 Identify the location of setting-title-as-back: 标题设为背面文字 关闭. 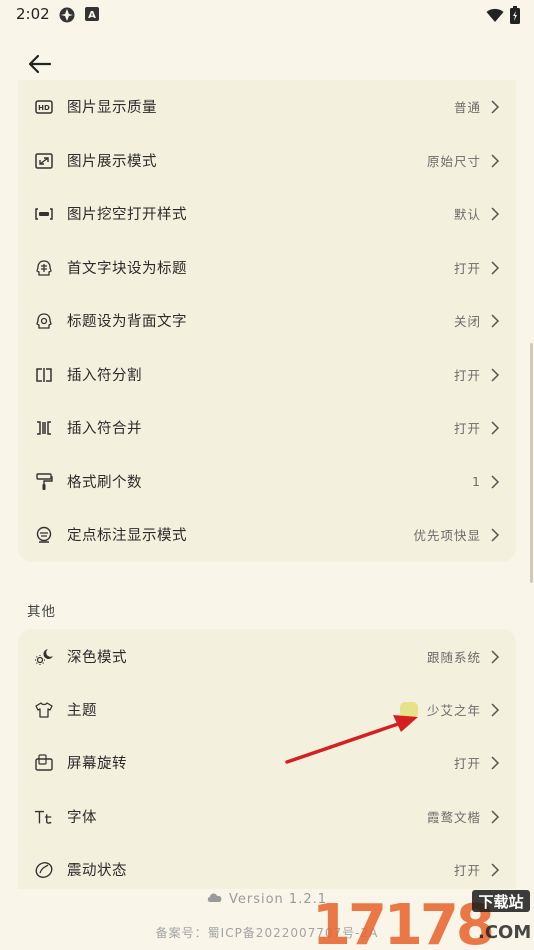
(267, 320).